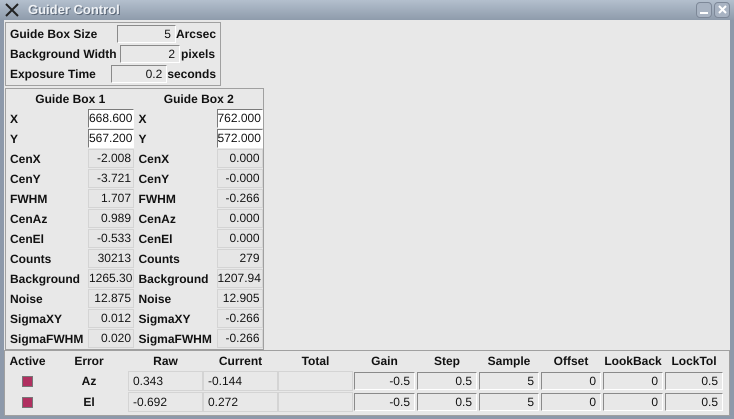 This screenshot has width=734, height=419. What do you see at coordinates (111, 238) in the screenshot?
I see `value-readout: -0.533` at bounding box center [111, 238].